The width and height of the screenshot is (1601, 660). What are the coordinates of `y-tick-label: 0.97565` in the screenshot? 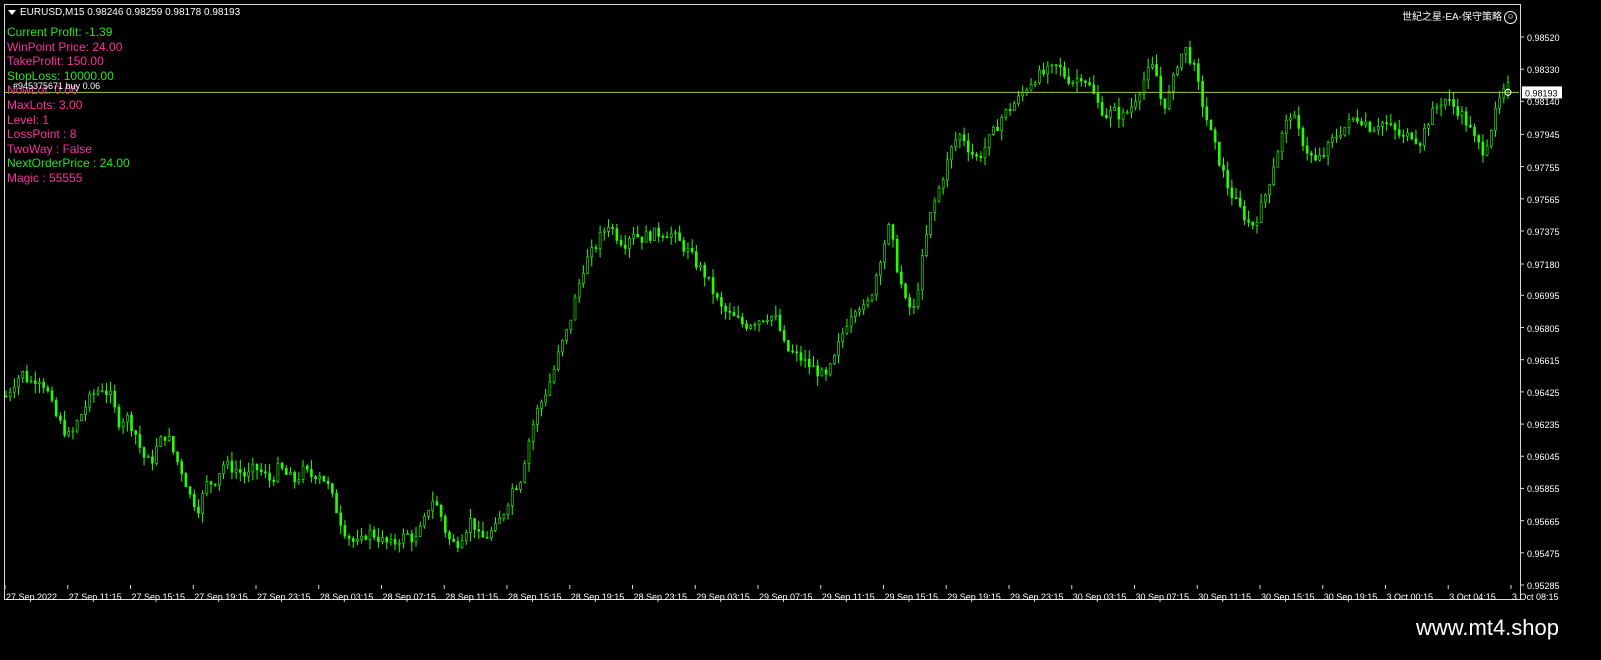 It's located at (1543, 199).